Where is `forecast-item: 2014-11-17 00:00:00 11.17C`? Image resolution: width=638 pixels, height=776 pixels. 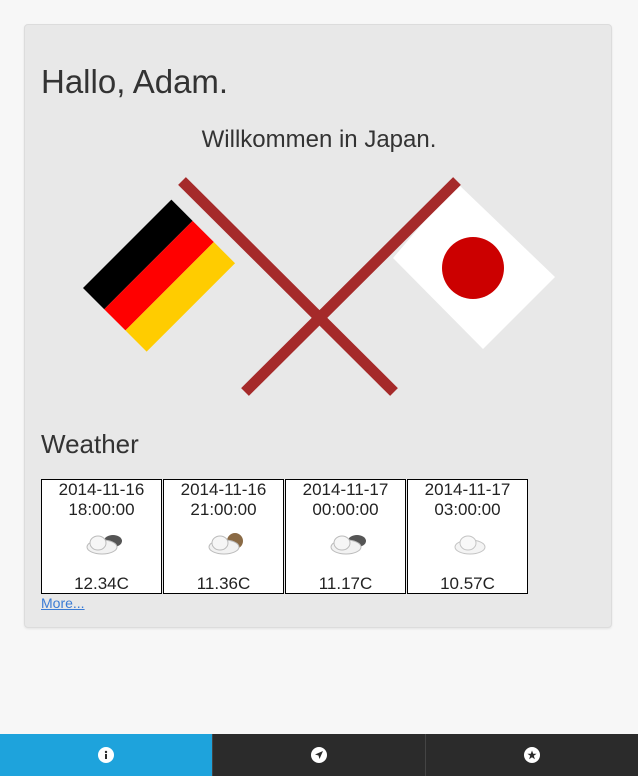 forecast-item: 2014-11-17 00:00:00 11.17C is located at coordinates (345, 536).